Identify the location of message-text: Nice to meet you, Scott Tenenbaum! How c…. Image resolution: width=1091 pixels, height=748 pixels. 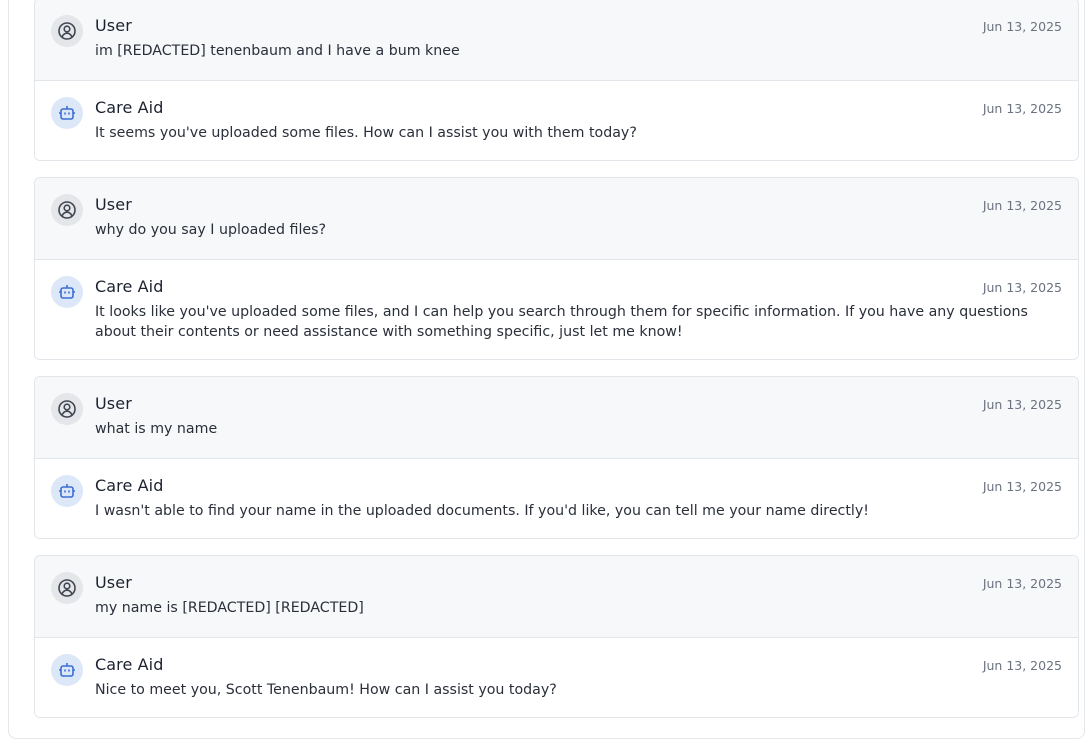
(326, 690).